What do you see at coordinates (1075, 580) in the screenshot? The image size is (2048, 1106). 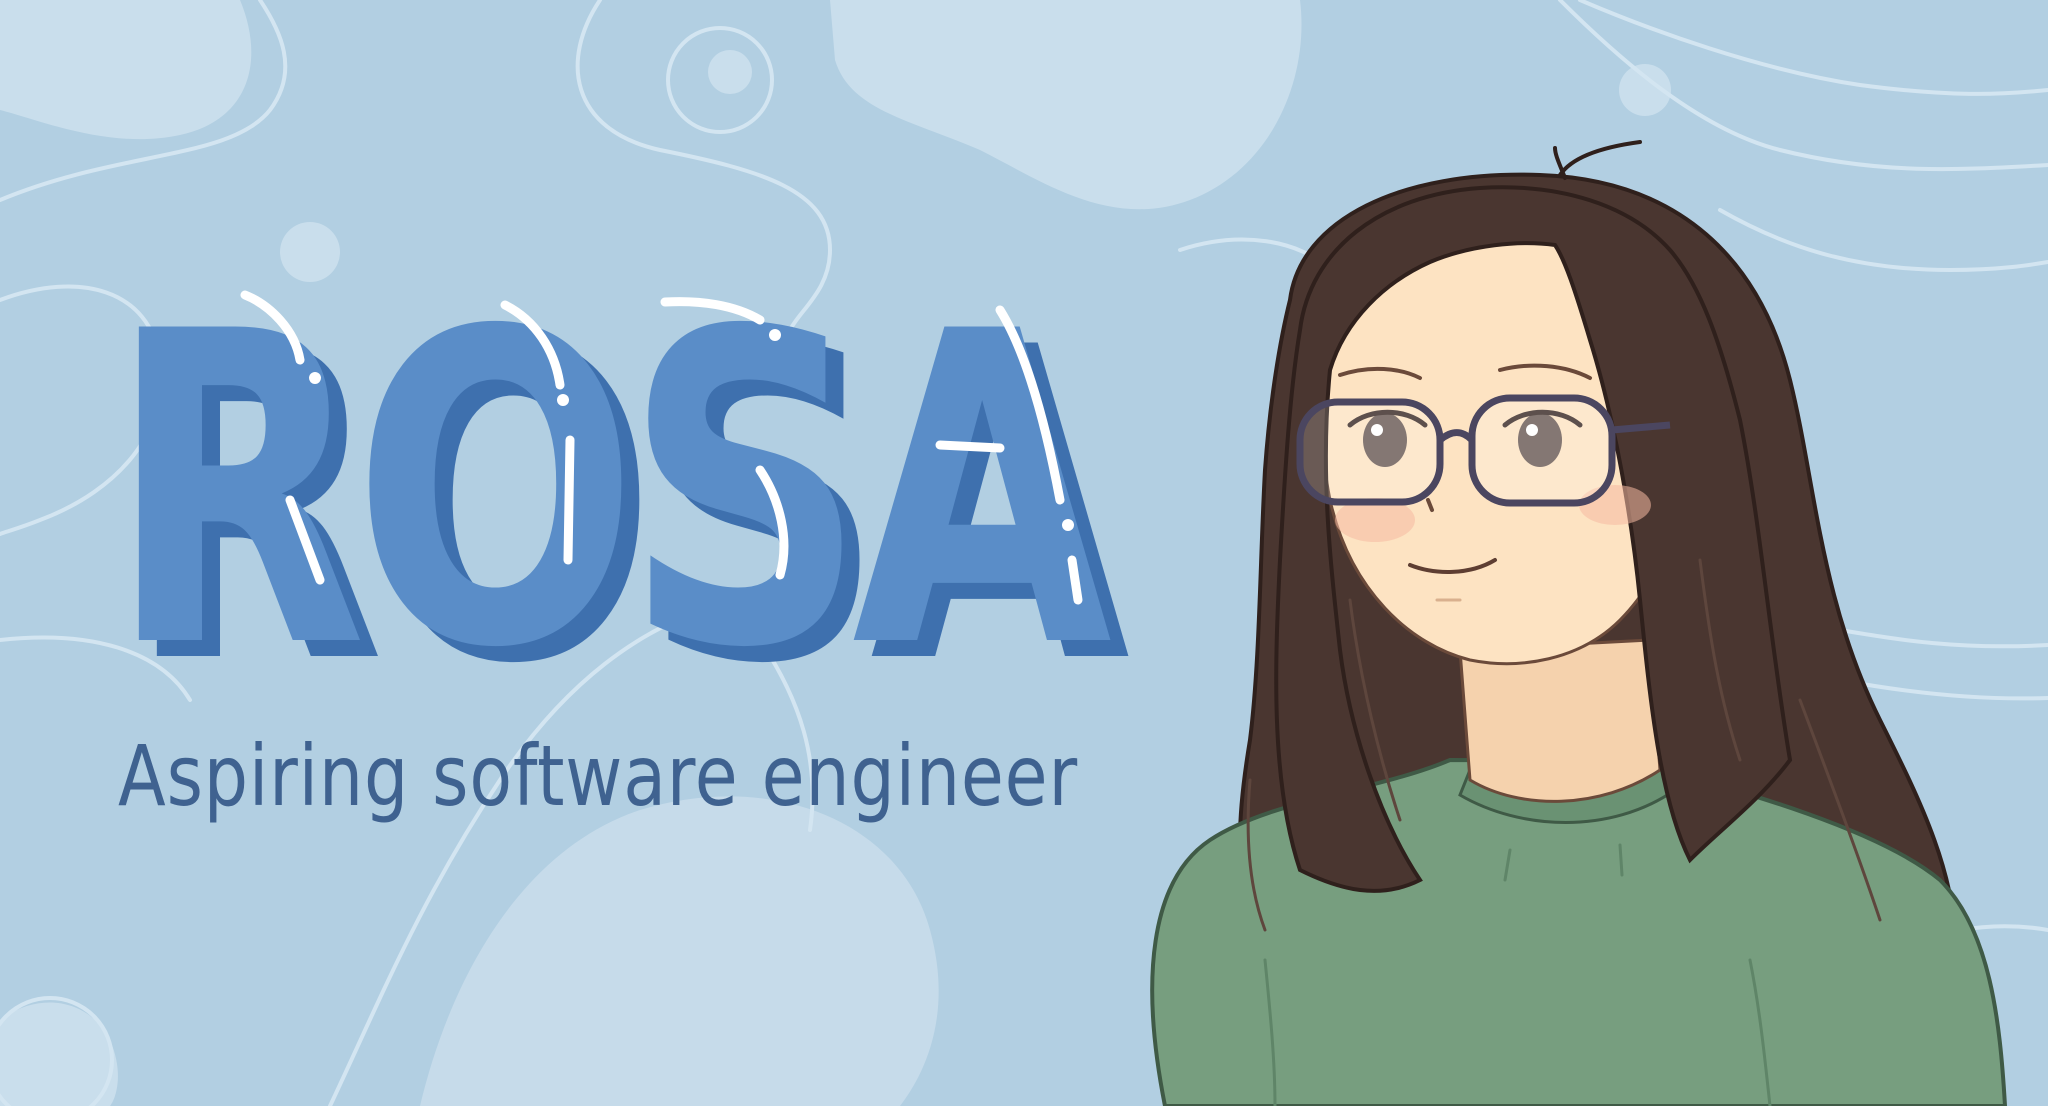 I see `highlight-a-leg` at bounding box center [1075, 580].